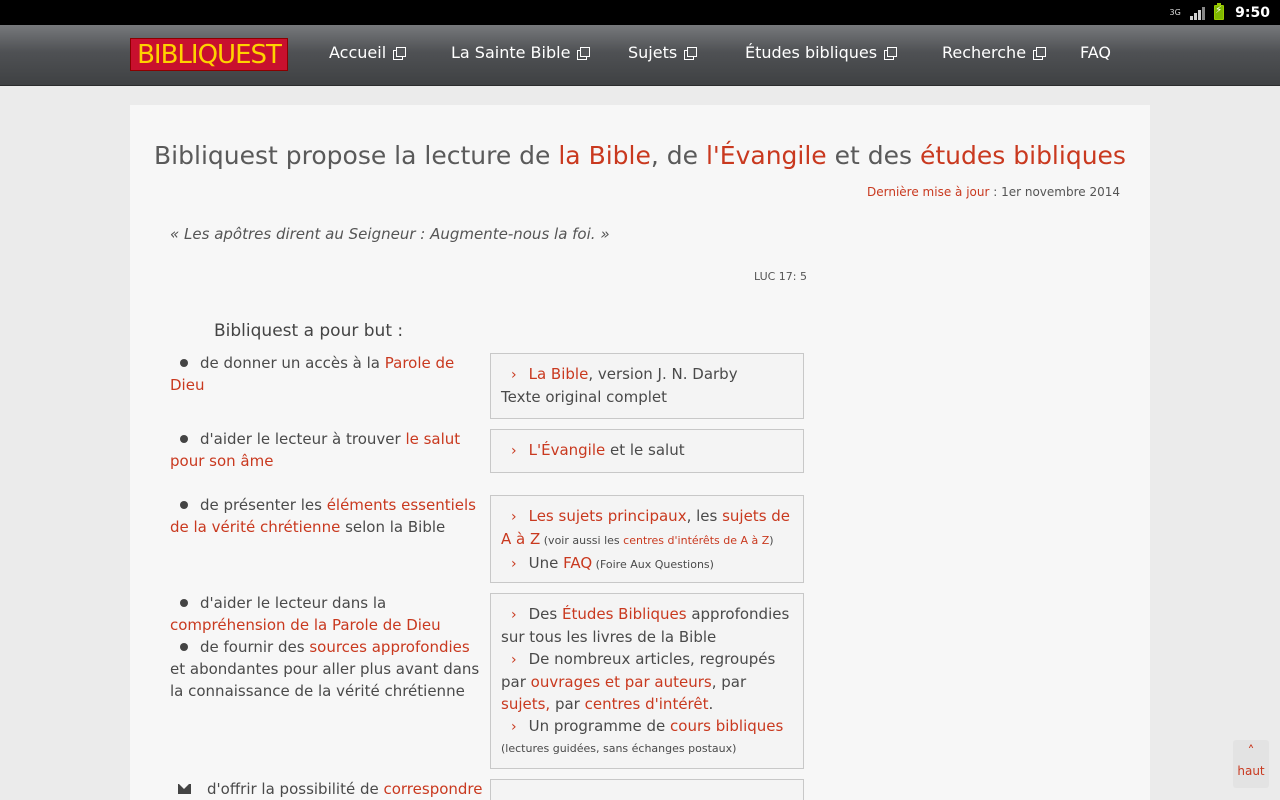 The image size is (1280, 800). What do you see at coordinates (1219, 11) in the screenshot?
I see `battery-charging-icon` at bounding box center [1219, 11].